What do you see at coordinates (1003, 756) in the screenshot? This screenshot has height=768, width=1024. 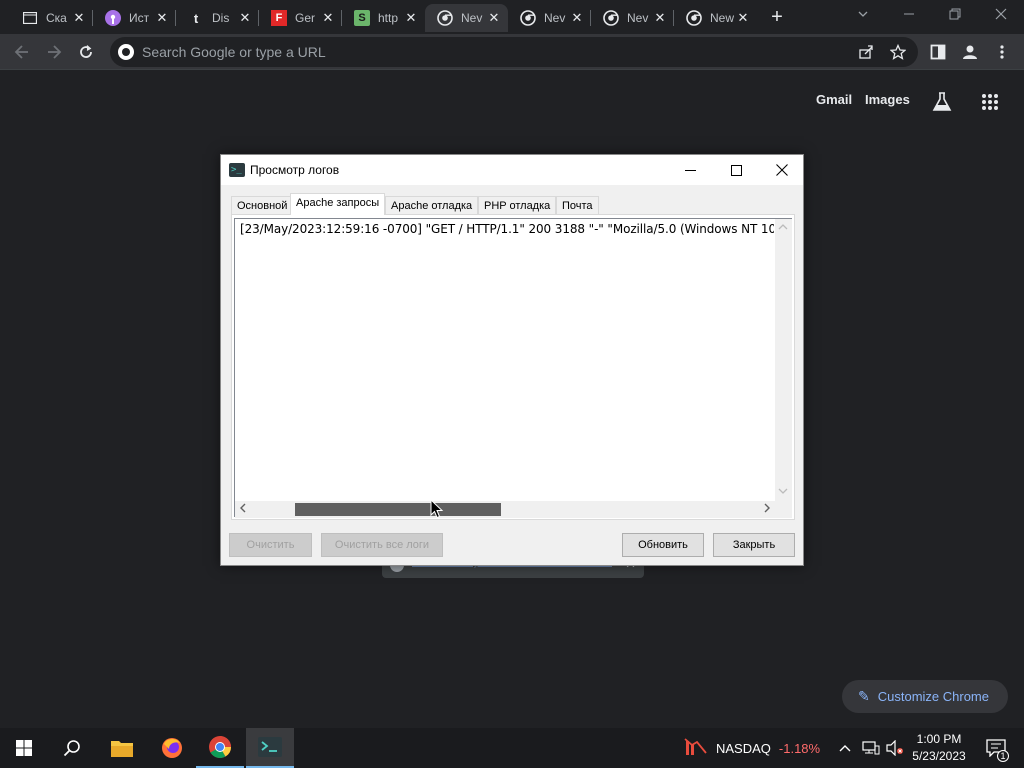 I see `notification-count: 1` at bounding box center [1003, 756].